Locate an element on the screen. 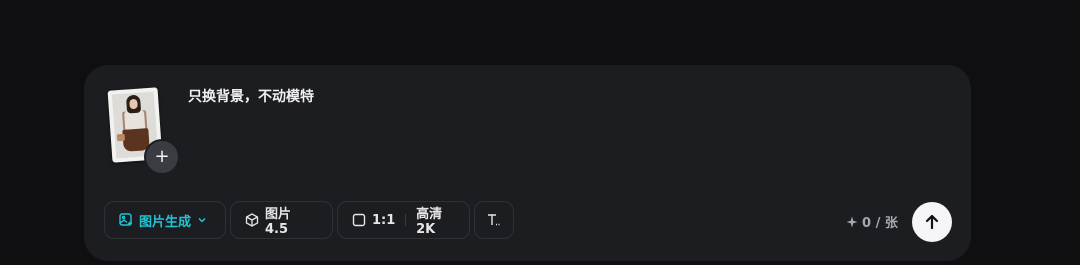 This screenshot has height=265, width=1080. model-selector: 图片 4.5 is located at coordinates (281, 220).